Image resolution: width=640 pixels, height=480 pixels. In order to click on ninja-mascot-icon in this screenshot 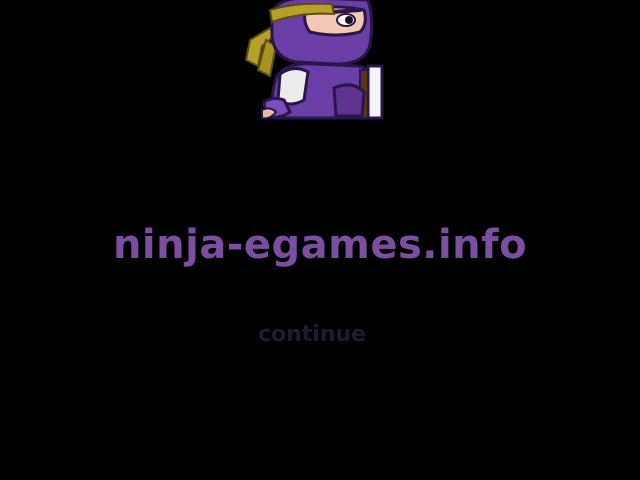, I will do `click(314, 60)`.